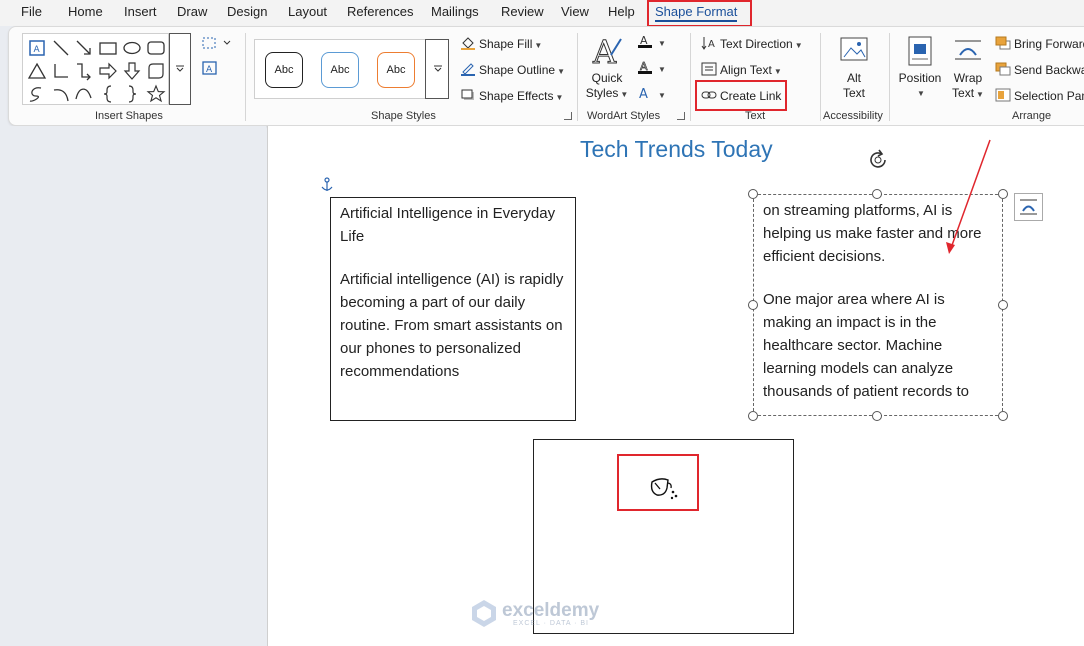 The height and width of the screenshot is (646, 1084). I want to click on watermark-tagline: EXCEL · DATA · BI, so click(551, 623).